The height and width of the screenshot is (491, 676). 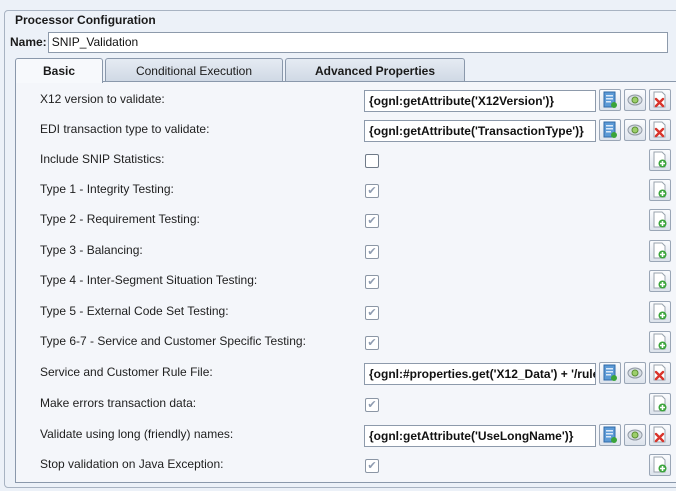 I want to click on section-title: Processor Configuration, so click(x=85, y=20).